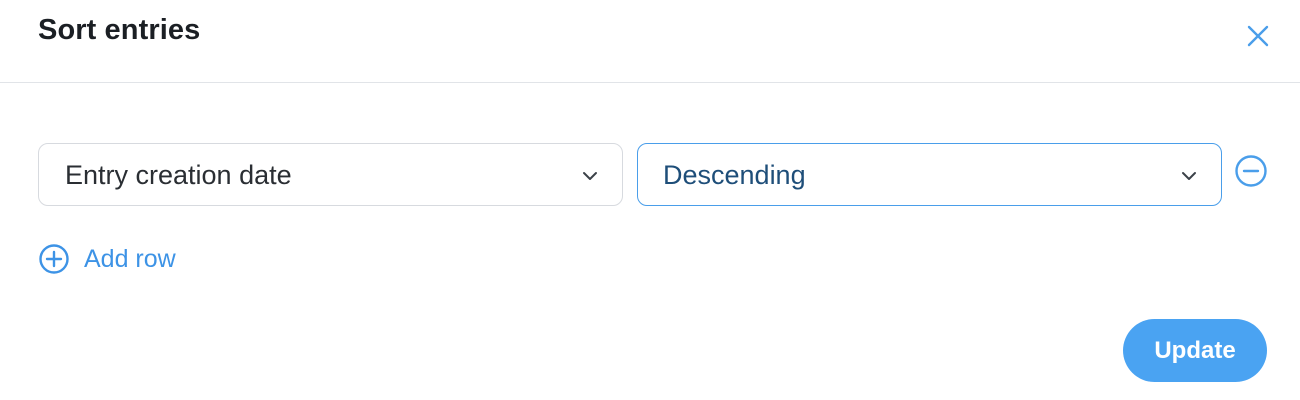 The image size is (1300, 400). Describe the element at coordinates (178, 175) in the screenshot. I see `sort-field-value: Entry creation date` at that location.